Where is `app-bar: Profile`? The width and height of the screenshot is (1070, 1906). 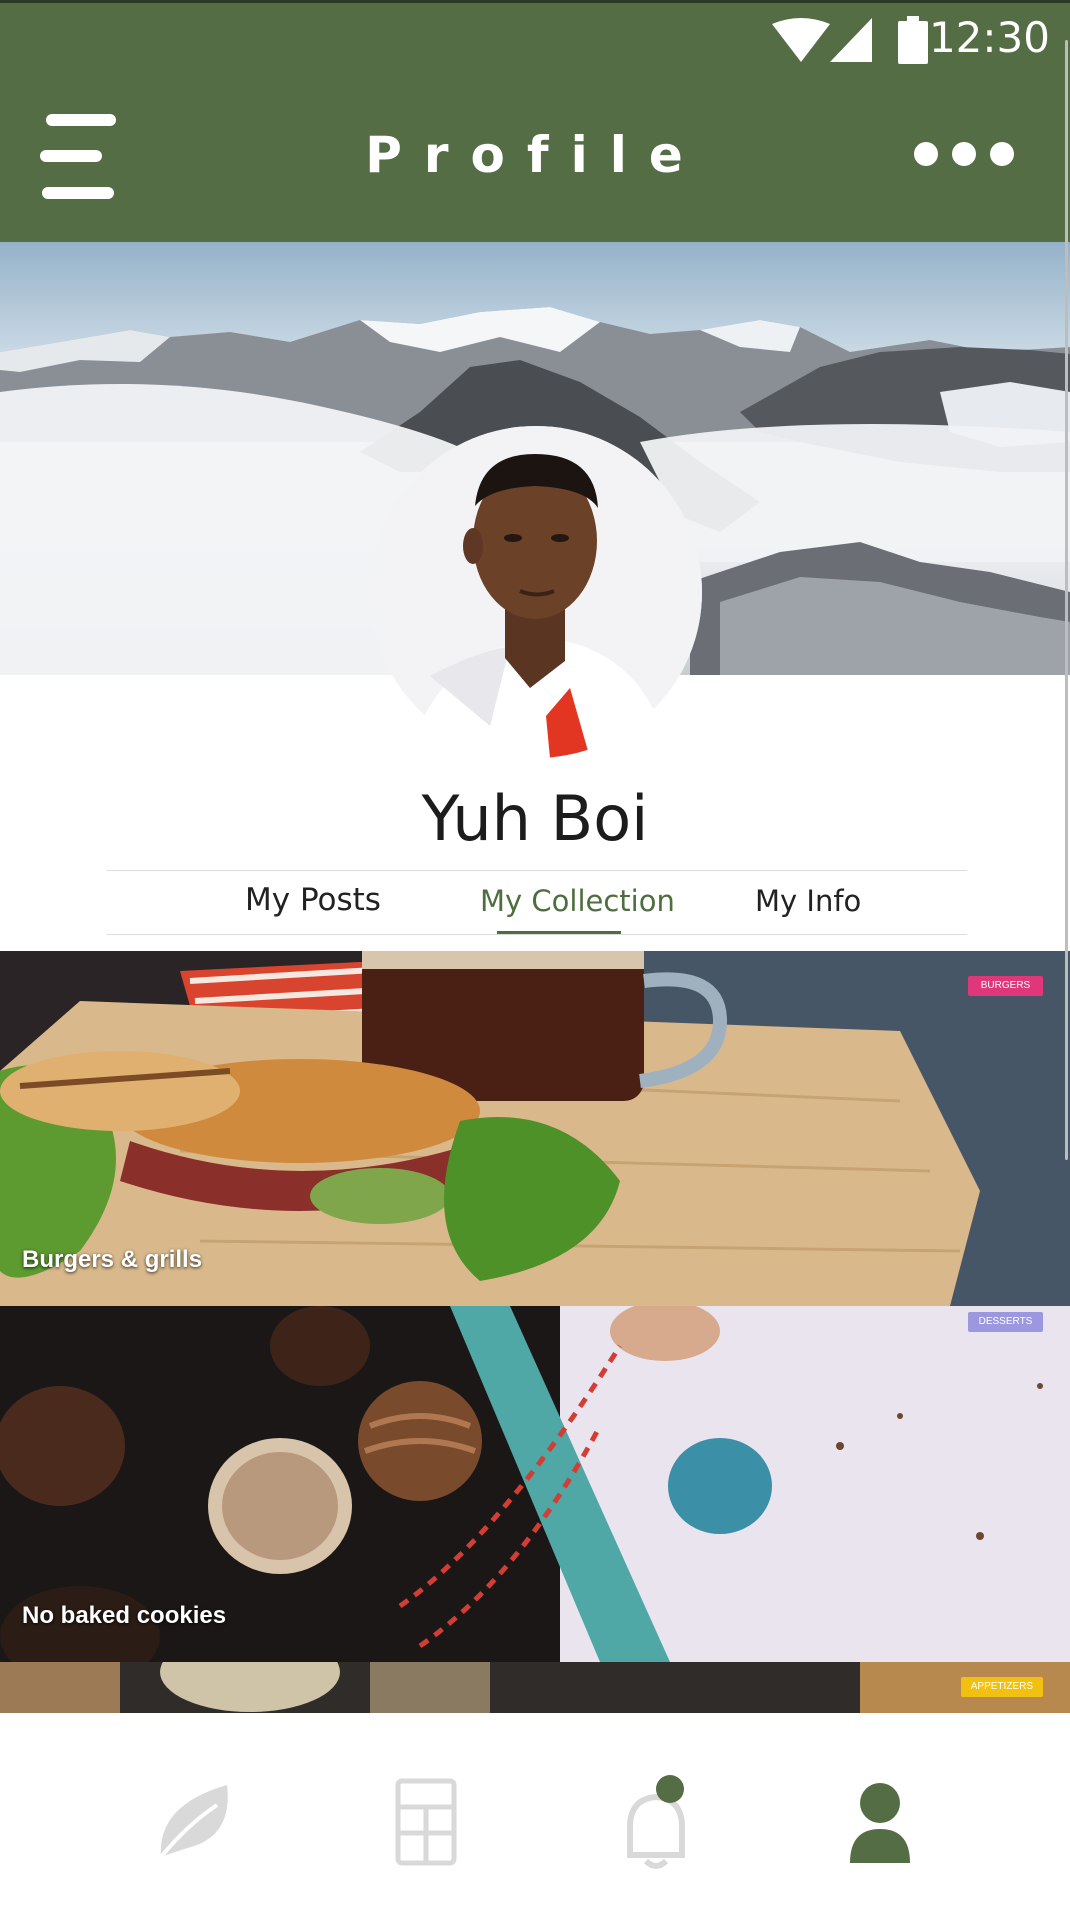 app-bar: Profile is located at coordinates (535, 158).